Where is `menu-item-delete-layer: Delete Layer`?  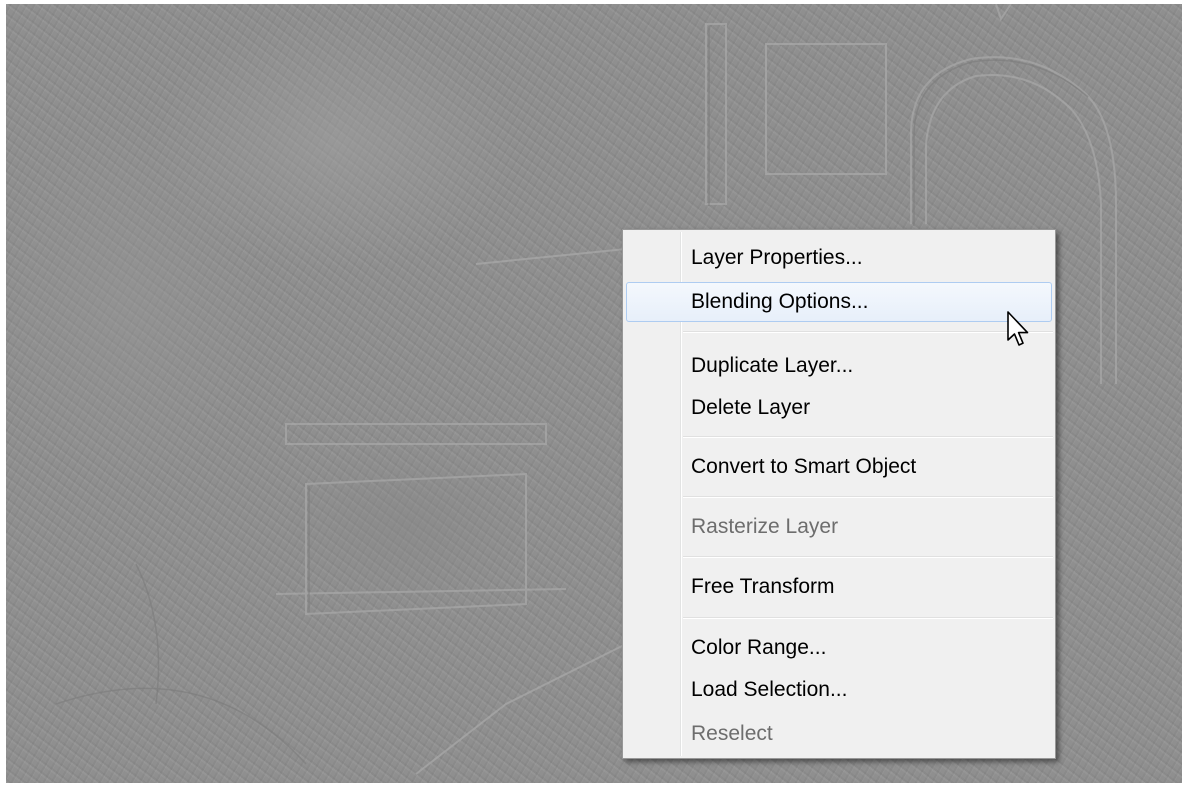 menu-item-delete-layer: Delete Layer is located at coordinates (839, 408).